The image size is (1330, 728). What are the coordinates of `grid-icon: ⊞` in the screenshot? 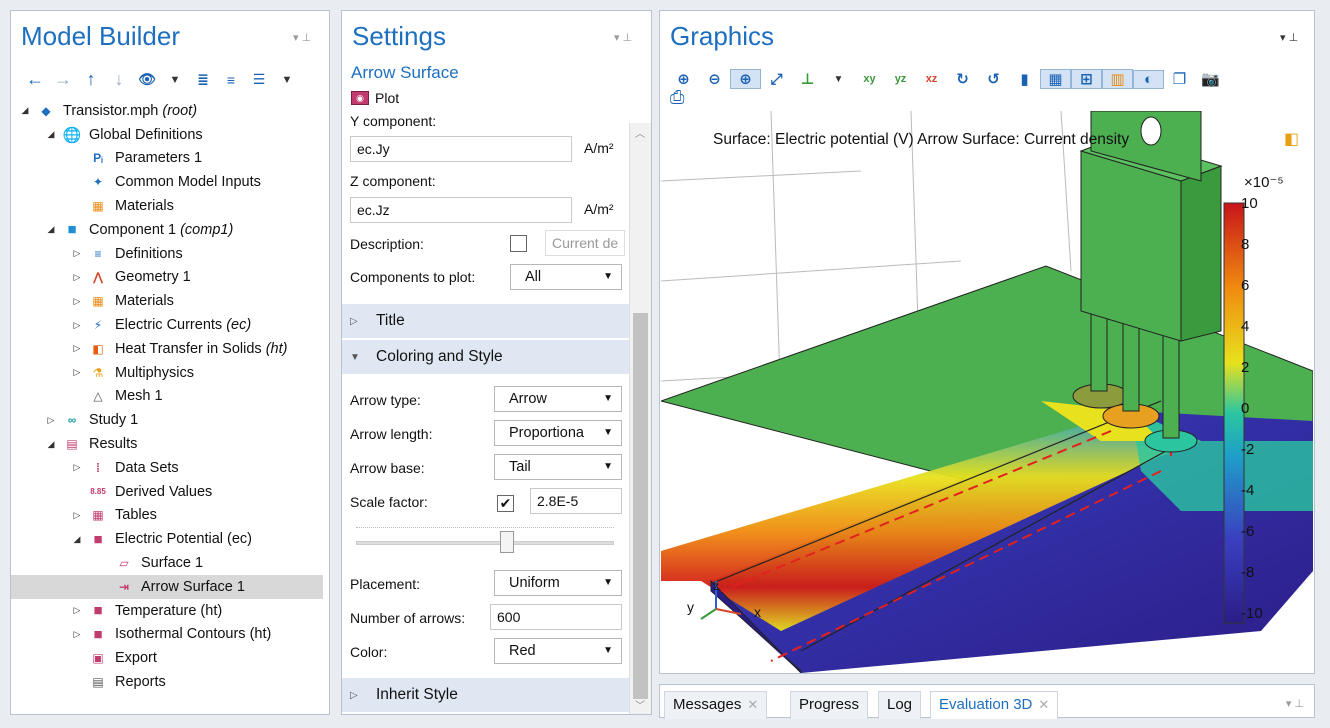 It's located at (1086, 79).